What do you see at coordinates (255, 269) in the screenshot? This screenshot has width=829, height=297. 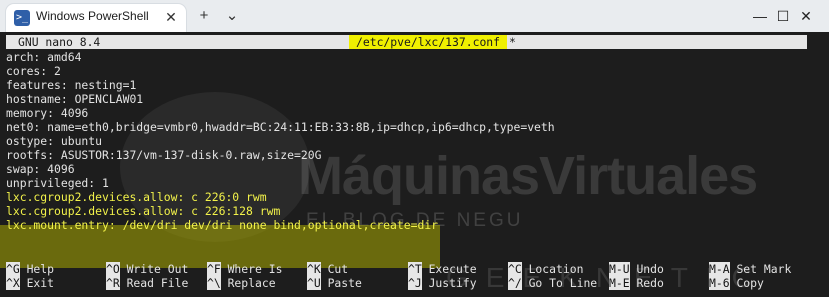 I see `shortcut-label: Where Is` at bounding box center [255, 269].